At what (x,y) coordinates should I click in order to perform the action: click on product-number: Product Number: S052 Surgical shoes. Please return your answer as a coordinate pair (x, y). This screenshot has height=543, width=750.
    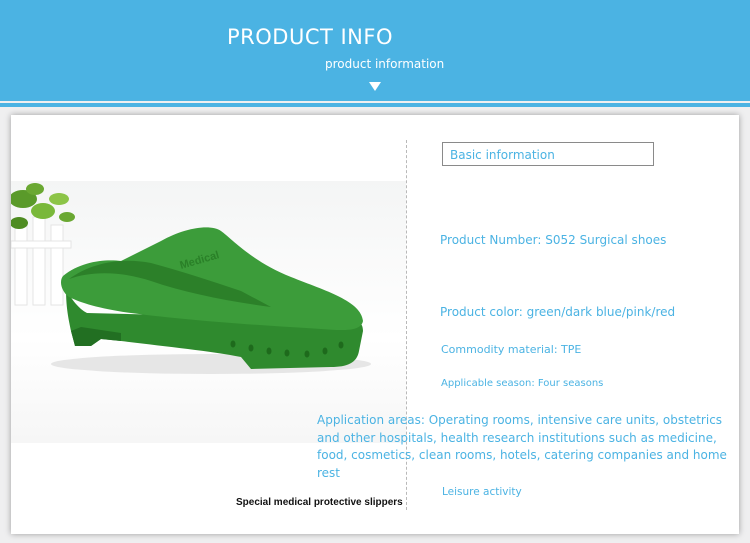
    Looking at the image, I should click on (553, 240).